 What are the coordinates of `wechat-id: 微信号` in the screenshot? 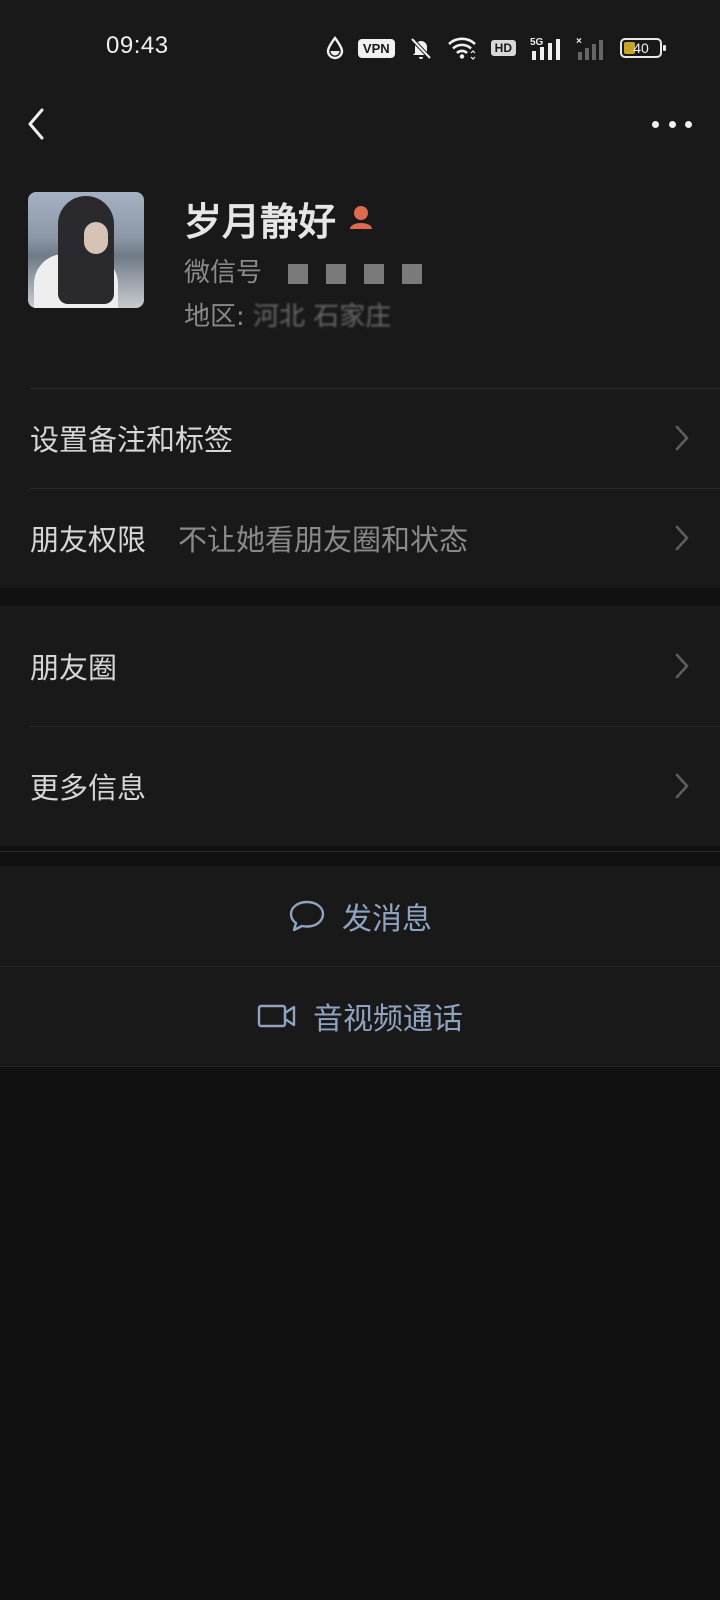 It's located at (303, 270).